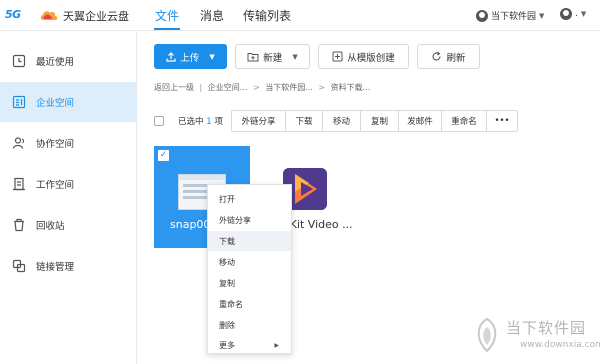  I want to click on context-menu: 打开 外链分享 下载 移动 复制 重命名 删除 更多 ▶, so click(249, 269).